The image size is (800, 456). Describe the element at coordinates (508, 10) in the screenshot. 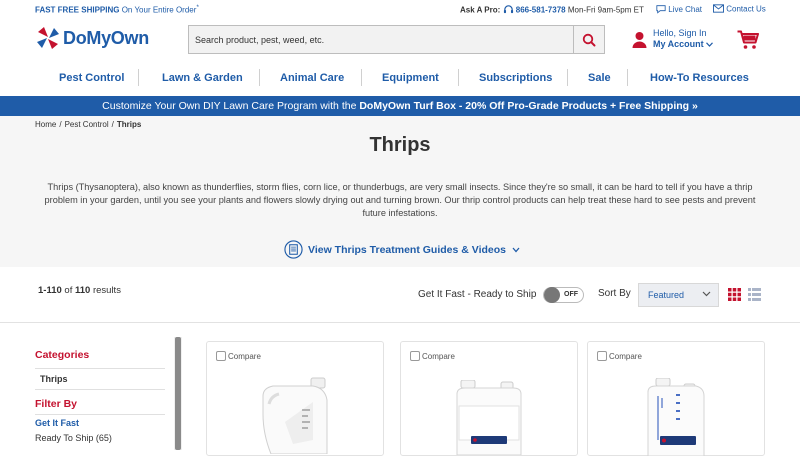

I see `headset-icon` at that location.